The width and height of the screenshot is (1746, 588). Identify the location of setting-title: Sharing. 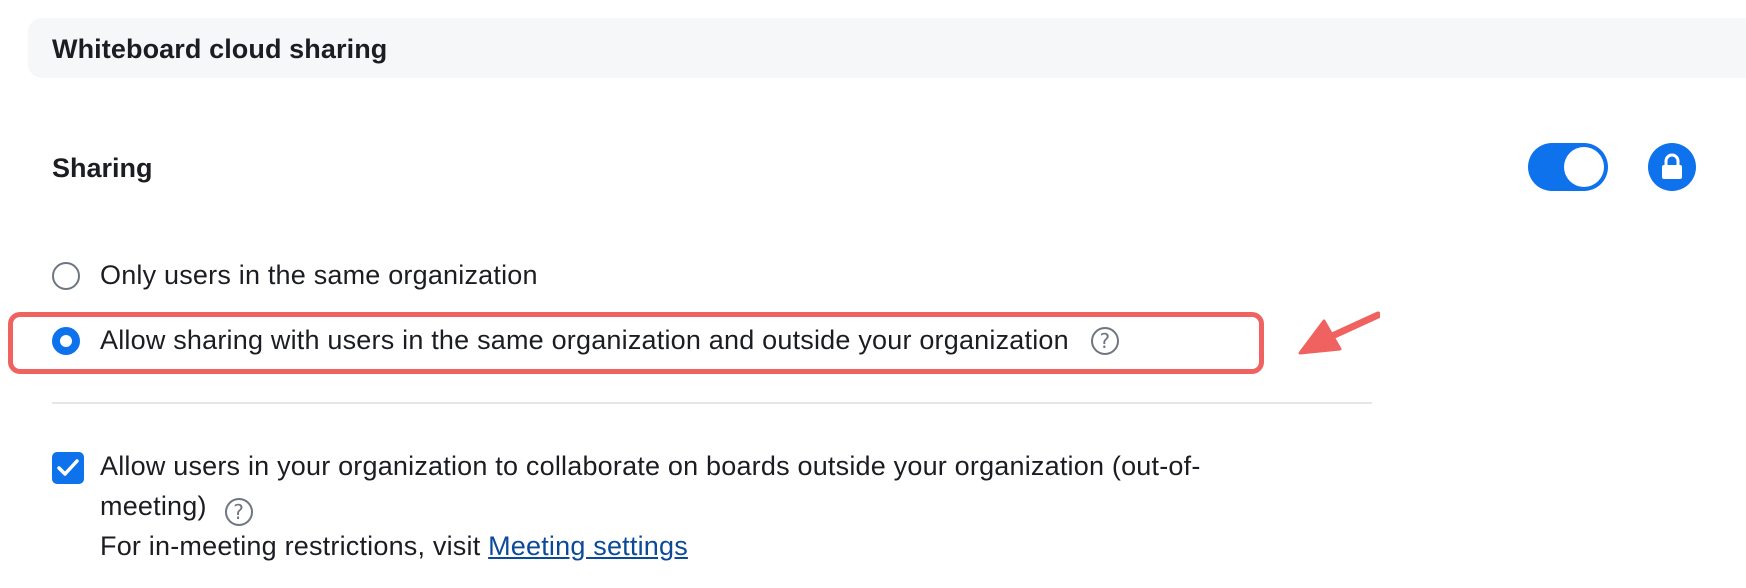
(102, 168).